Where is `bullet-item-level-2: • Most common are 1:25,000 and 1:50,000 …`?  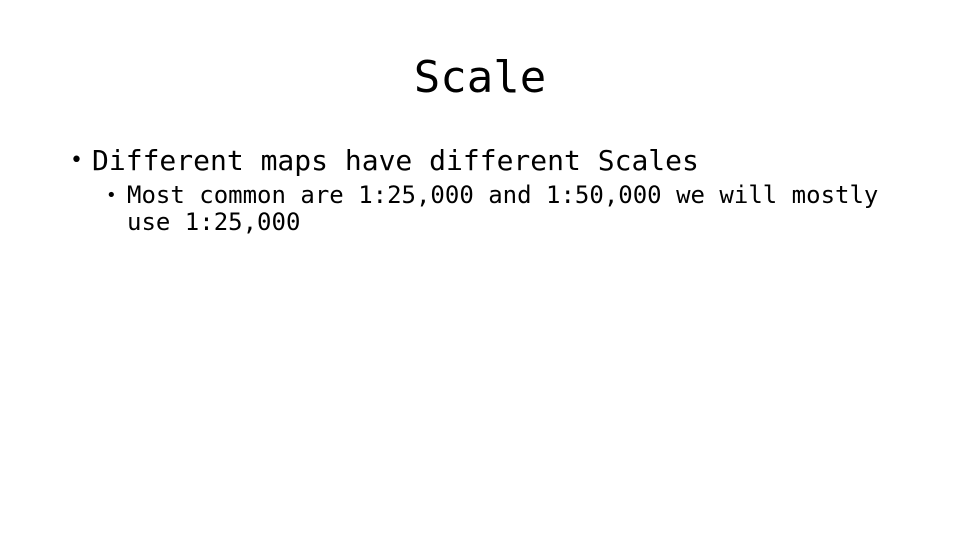
bullet-item-level-2: • Most common are 1:25,000 and 1:50,000 … is located at coordinates (480, 209).